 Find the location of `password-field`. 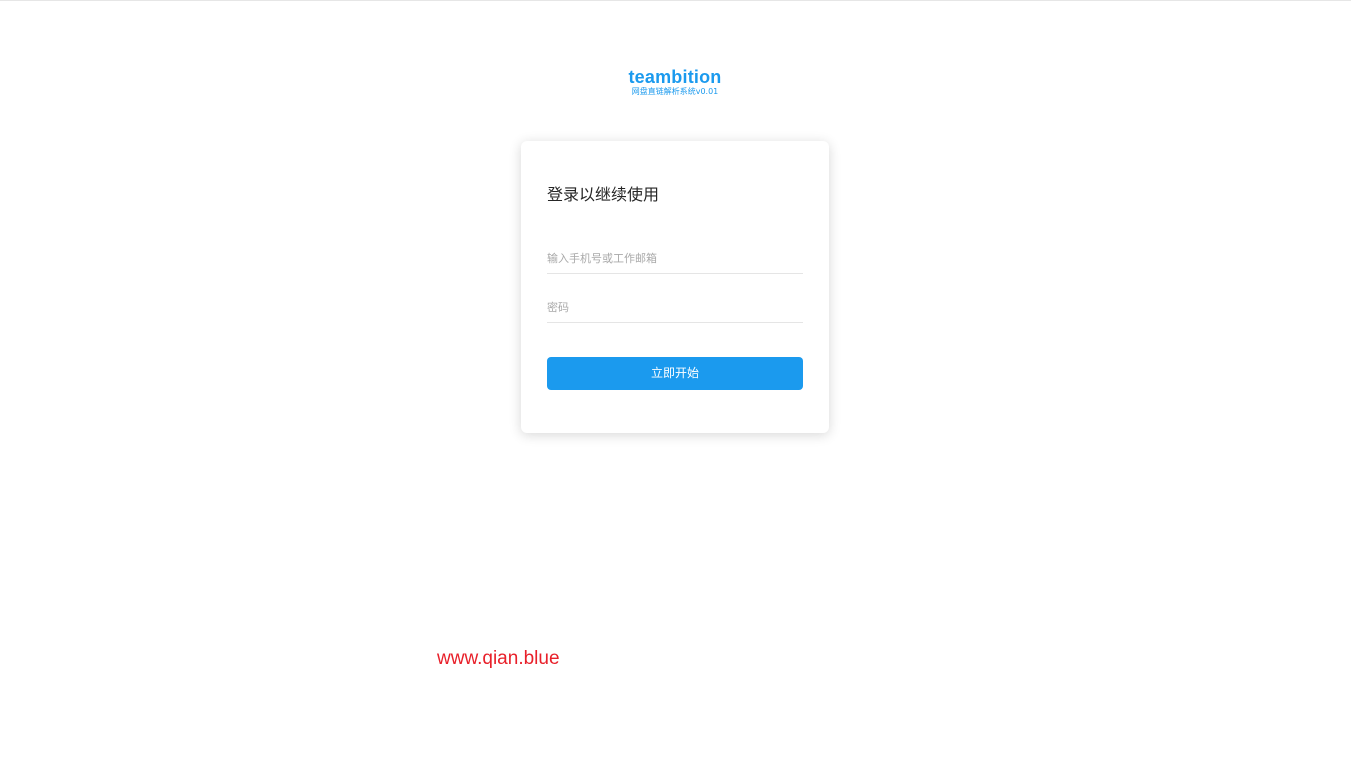

password-field is located at coordinates (675, 307).